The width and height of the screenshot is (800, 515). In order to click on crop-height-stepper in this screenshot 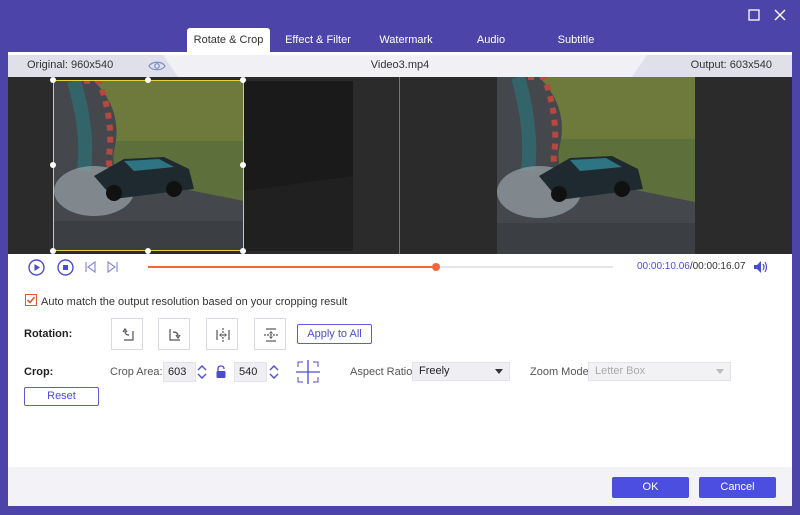, I will do `click(274, 372)`.